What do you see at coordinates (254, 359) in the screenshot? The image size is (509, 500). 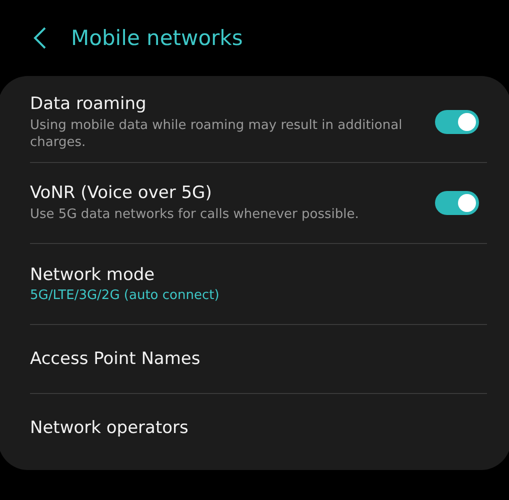 I see `settings-item: Access Point Names` at bounding box center [254, 359].